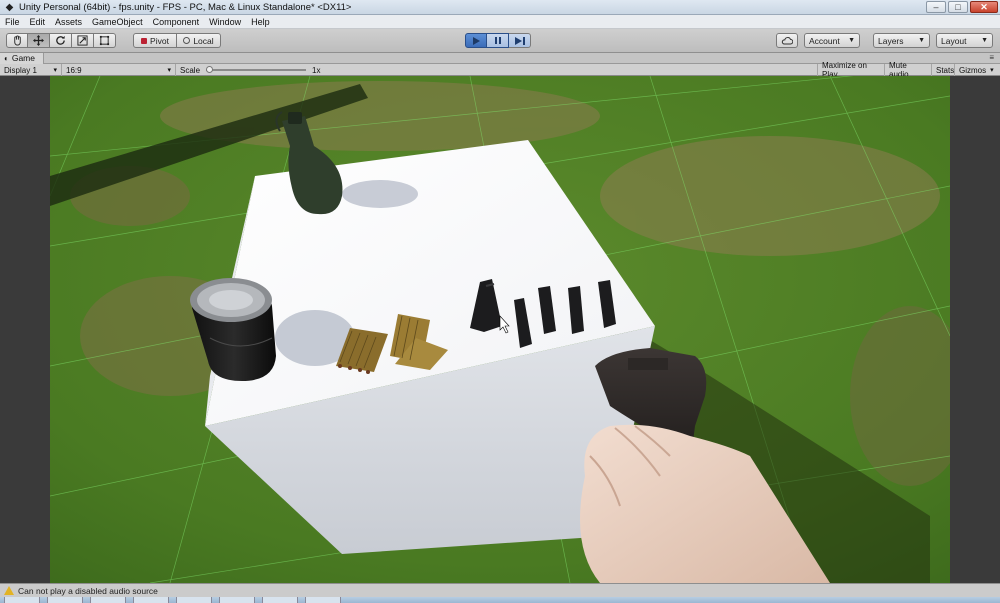 The width and height of the screenshot is (1000, 603). I want to click on tab-game-label: Game, so click(23, 58).